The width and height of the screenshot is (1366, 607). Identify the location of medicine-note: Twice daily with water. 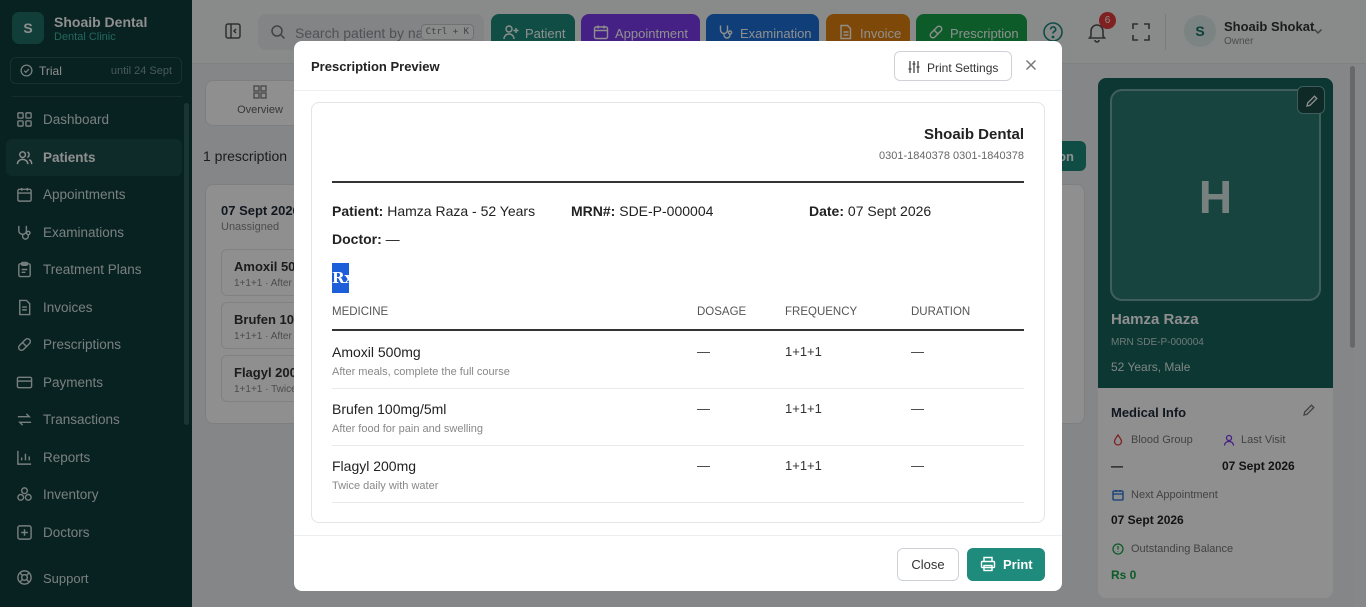
(385, 486).